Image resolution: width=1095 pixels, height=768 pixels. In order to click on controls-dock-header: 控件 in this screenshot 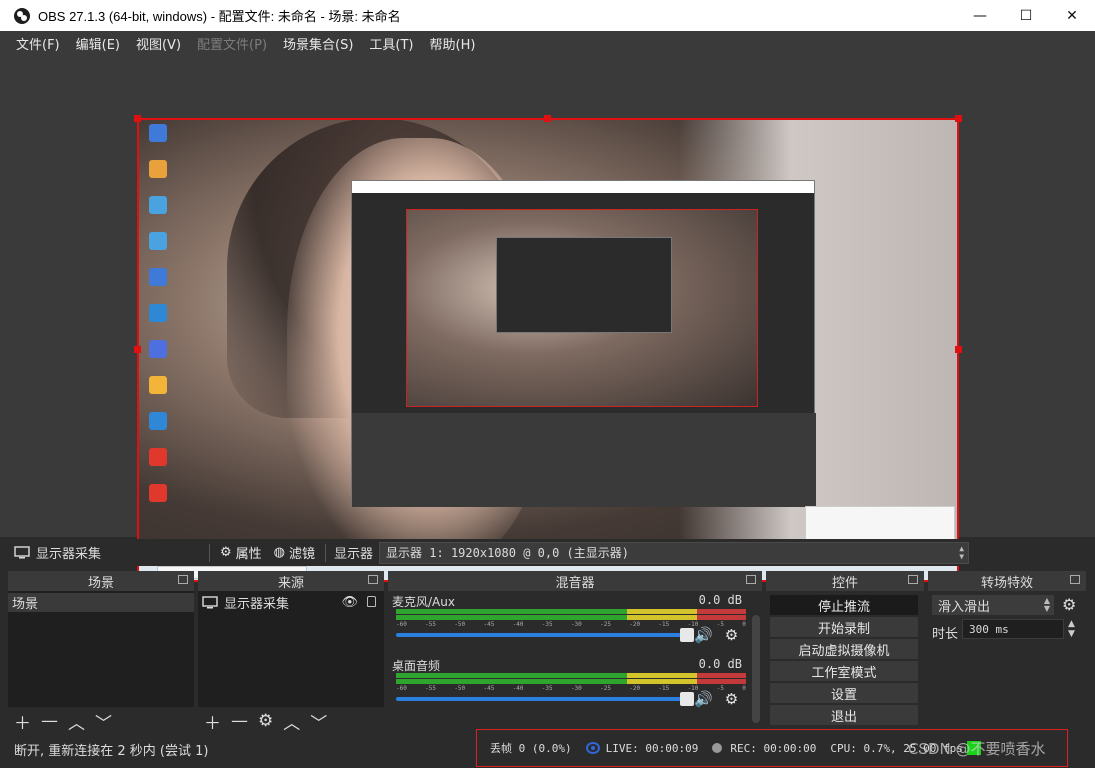, I will do `click(845, 581)`.